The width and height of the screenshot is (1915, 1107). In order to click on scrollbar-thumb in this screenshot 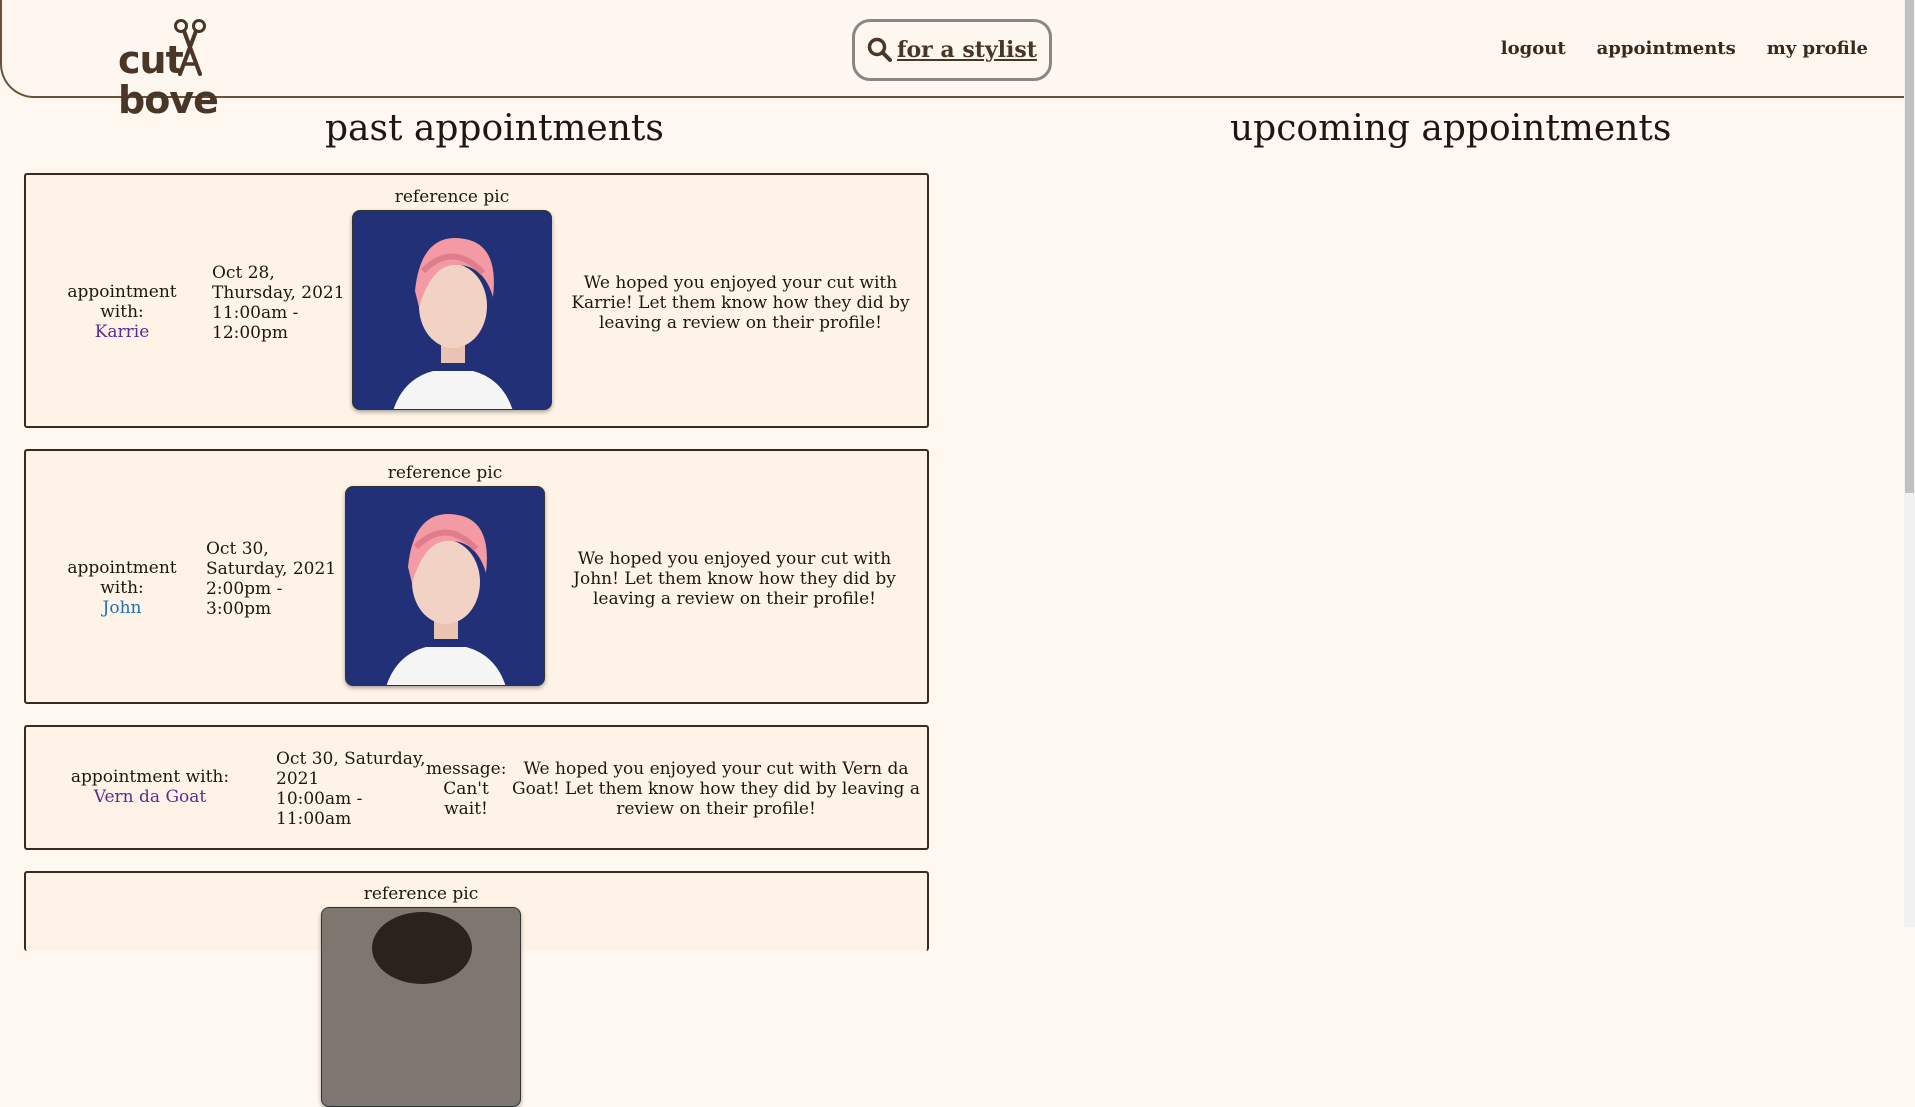, I will do `click(1909, 246)`.